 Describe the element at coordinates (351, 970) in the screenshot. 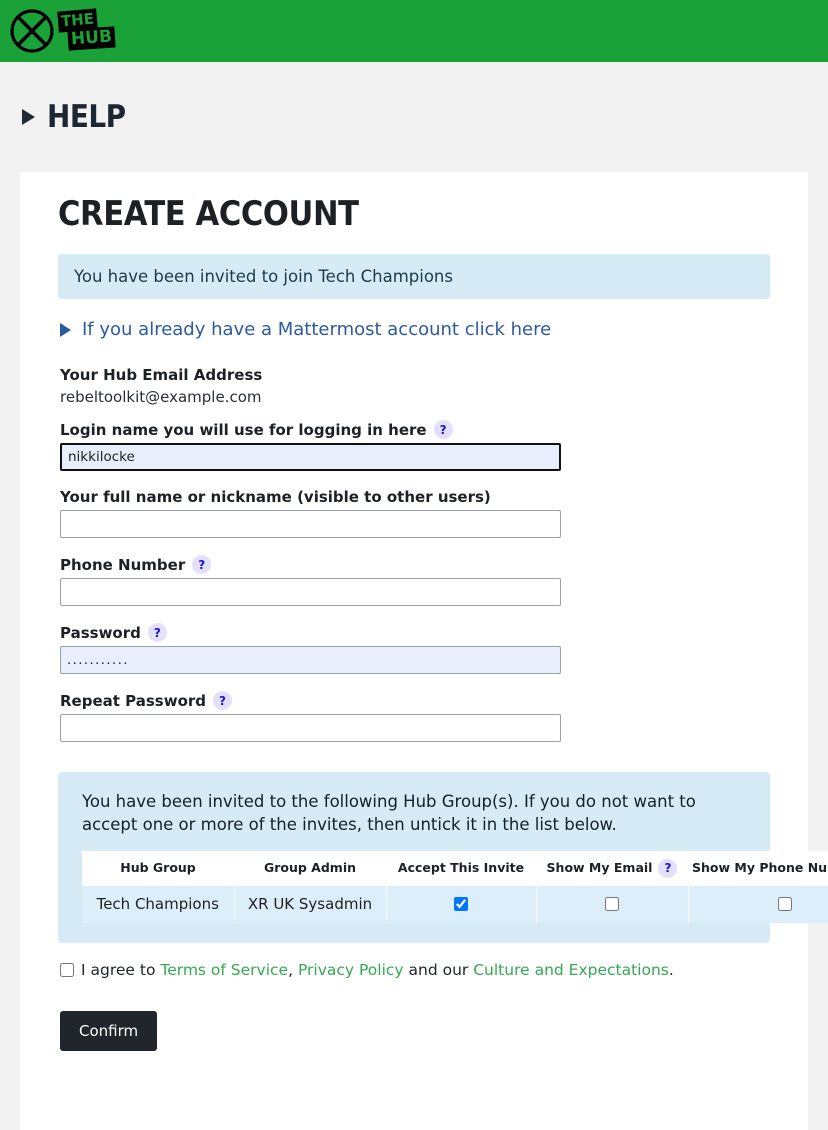

I see `privacy-policy-link: Privacy Policy` at that location.